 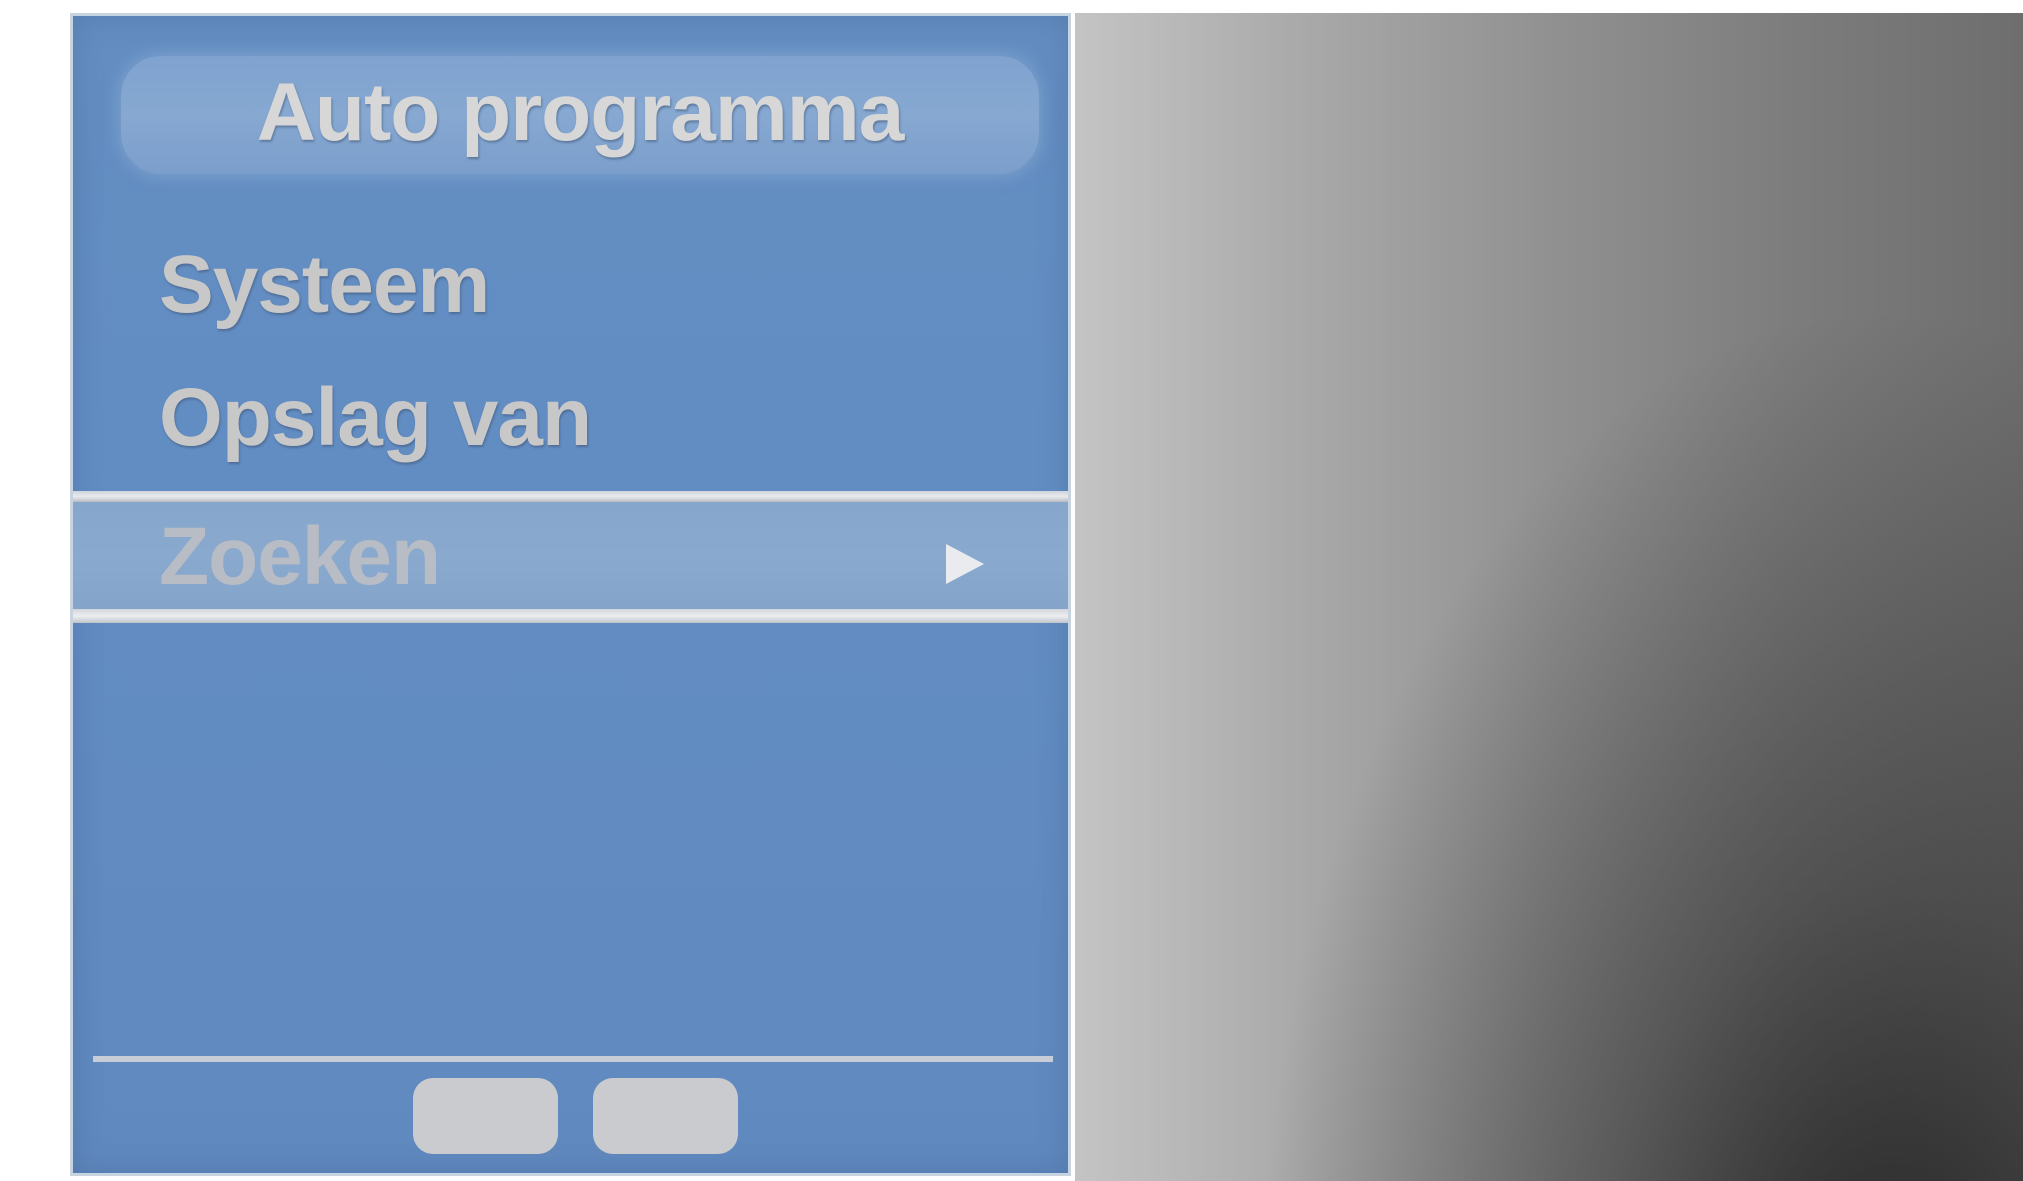 I want to click on selection-top-divider, so click(x=570, y=496).